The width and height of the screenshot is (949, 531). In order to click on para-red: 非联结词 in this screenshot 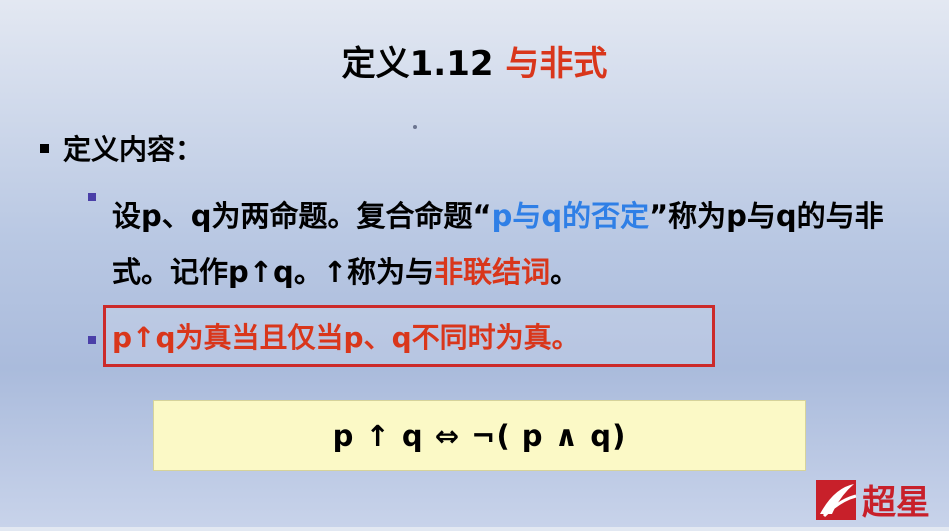, I will do `click(492, 272)`.